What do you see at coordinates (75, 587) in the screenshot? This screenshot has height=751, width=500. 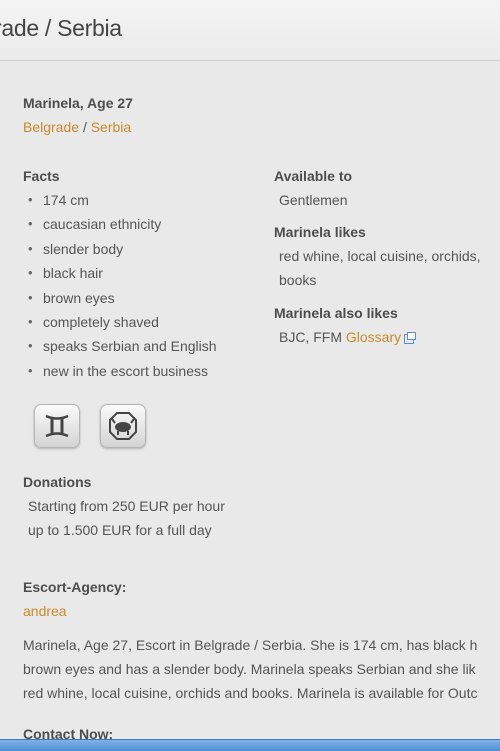 I see `agency-heading: Escort-Agency:` at bounding box center [75, 587].